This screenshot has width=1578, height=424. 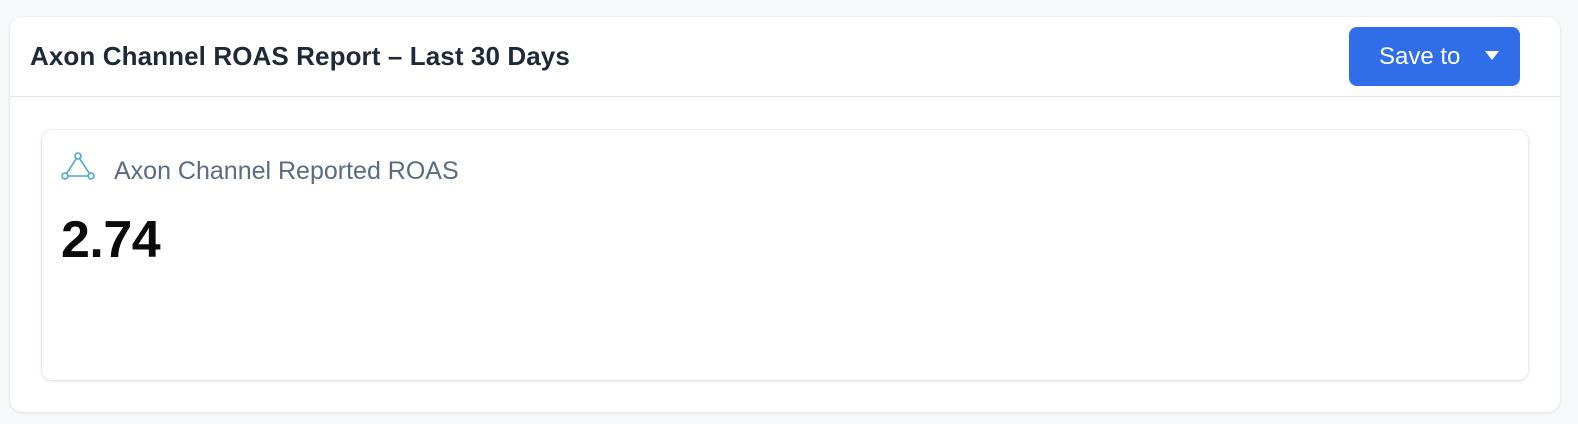 What do you see at coordinates (1420, 56) in the screenshot?
I see `save-to-label: Save to` at bounding box center [1420, 56].